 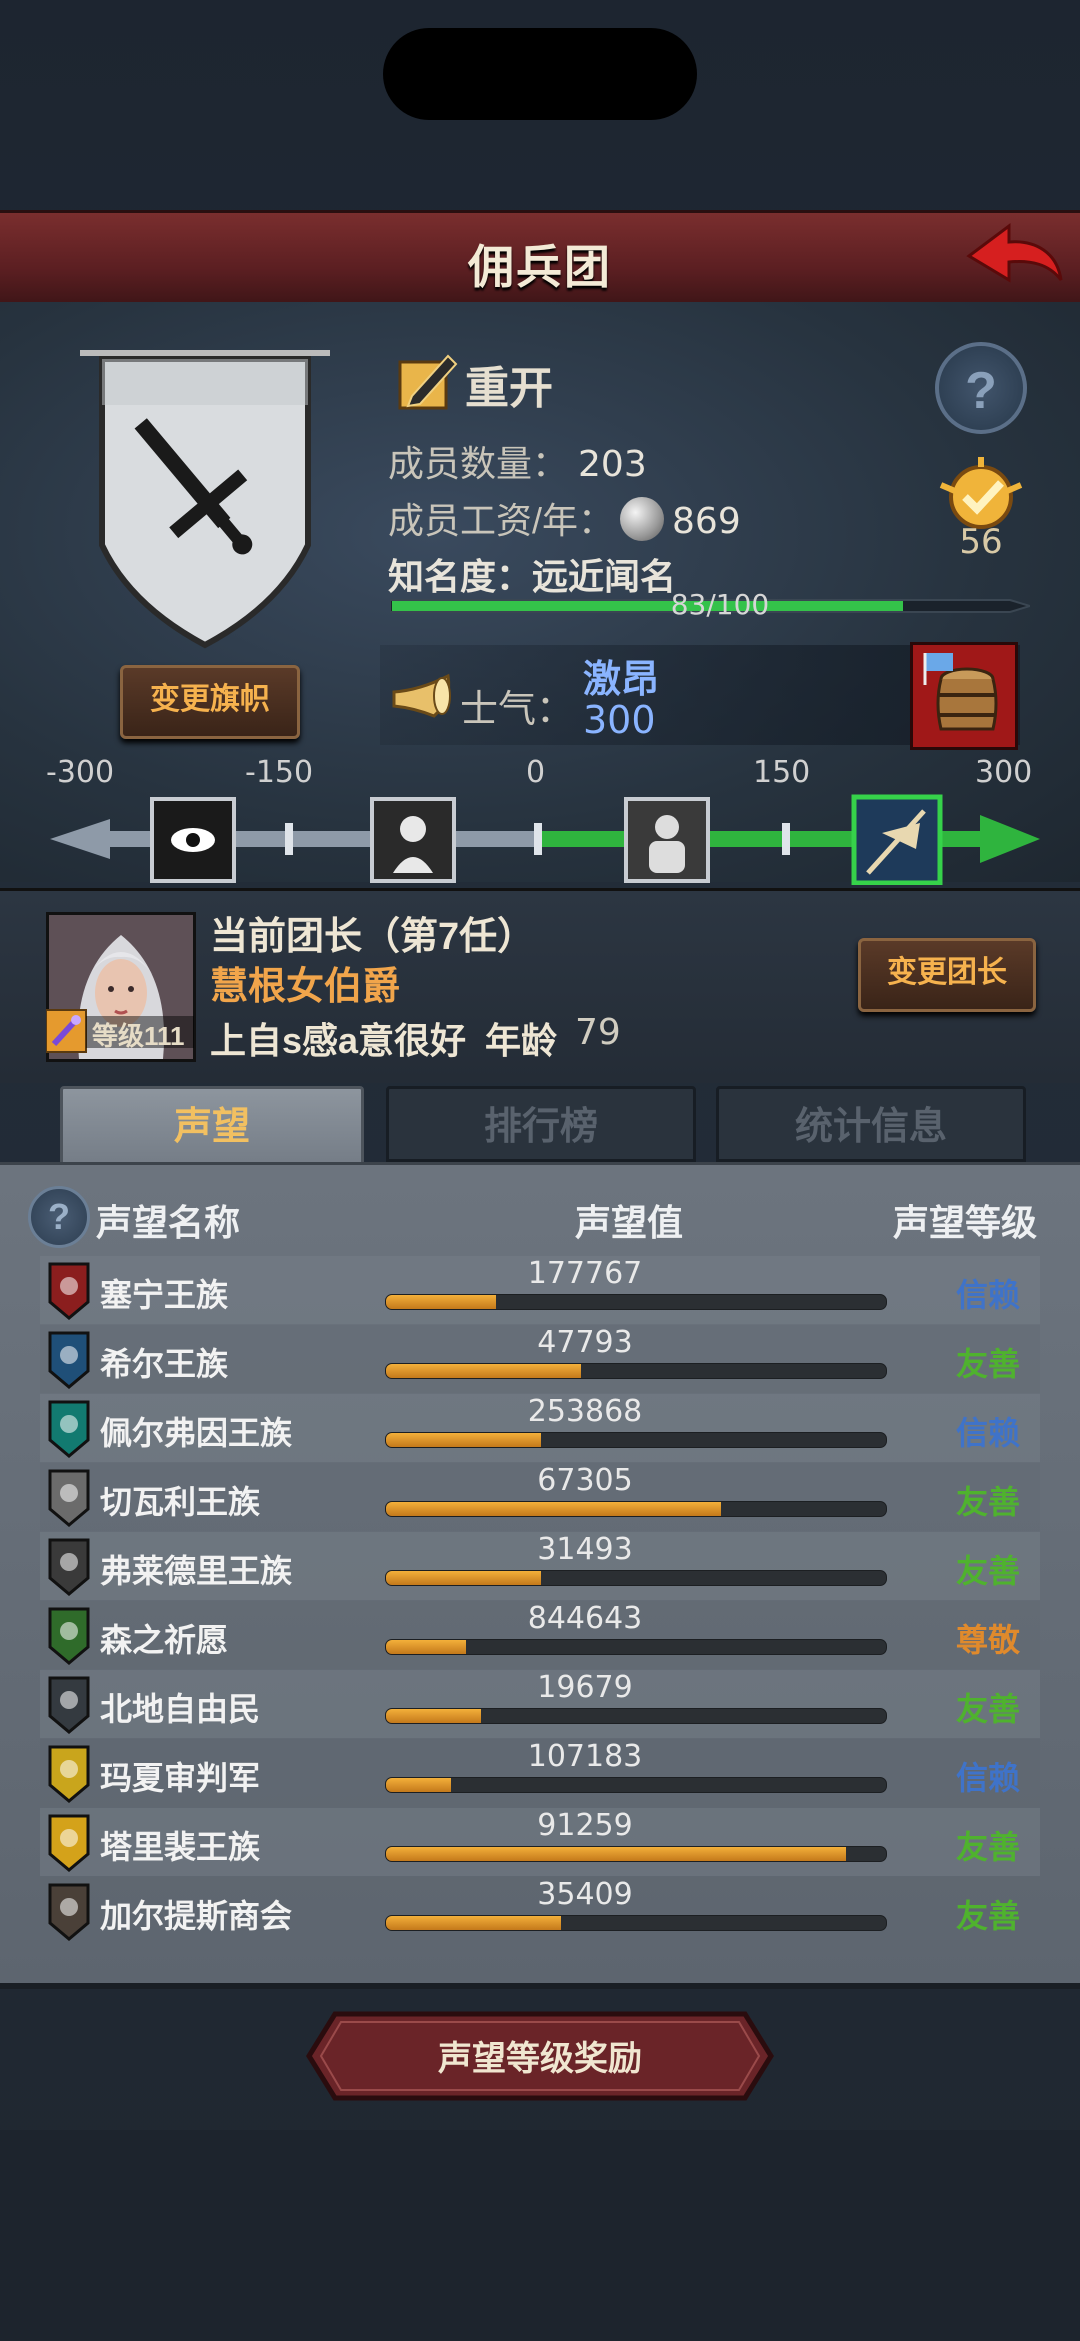 I want to click on column-header-level: 声望等级, so click(x=965, y=1222).